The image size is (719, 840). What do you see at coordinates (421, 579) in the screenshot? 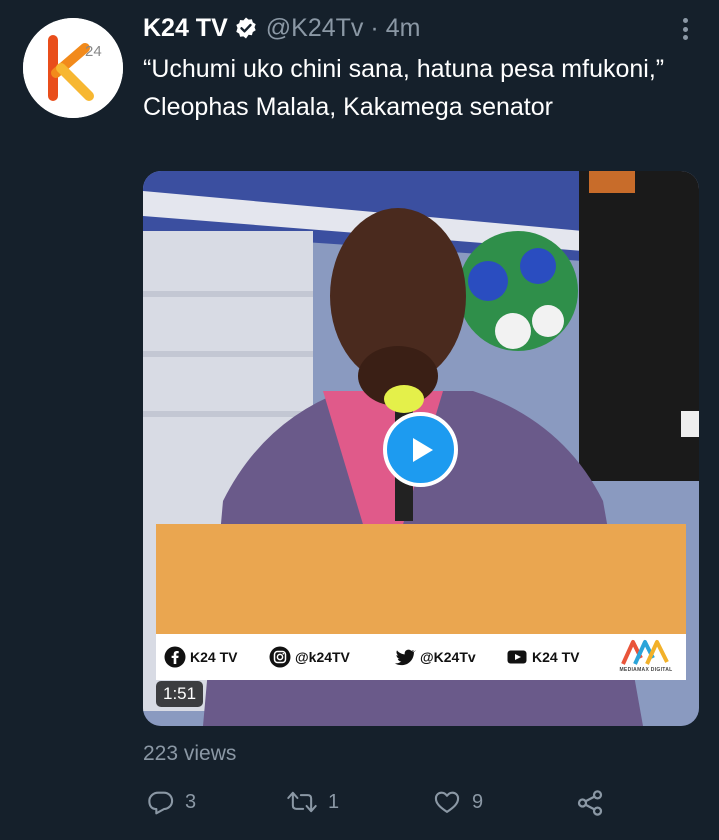
I see `lower-third-banner` at bounding box center [421, 579].